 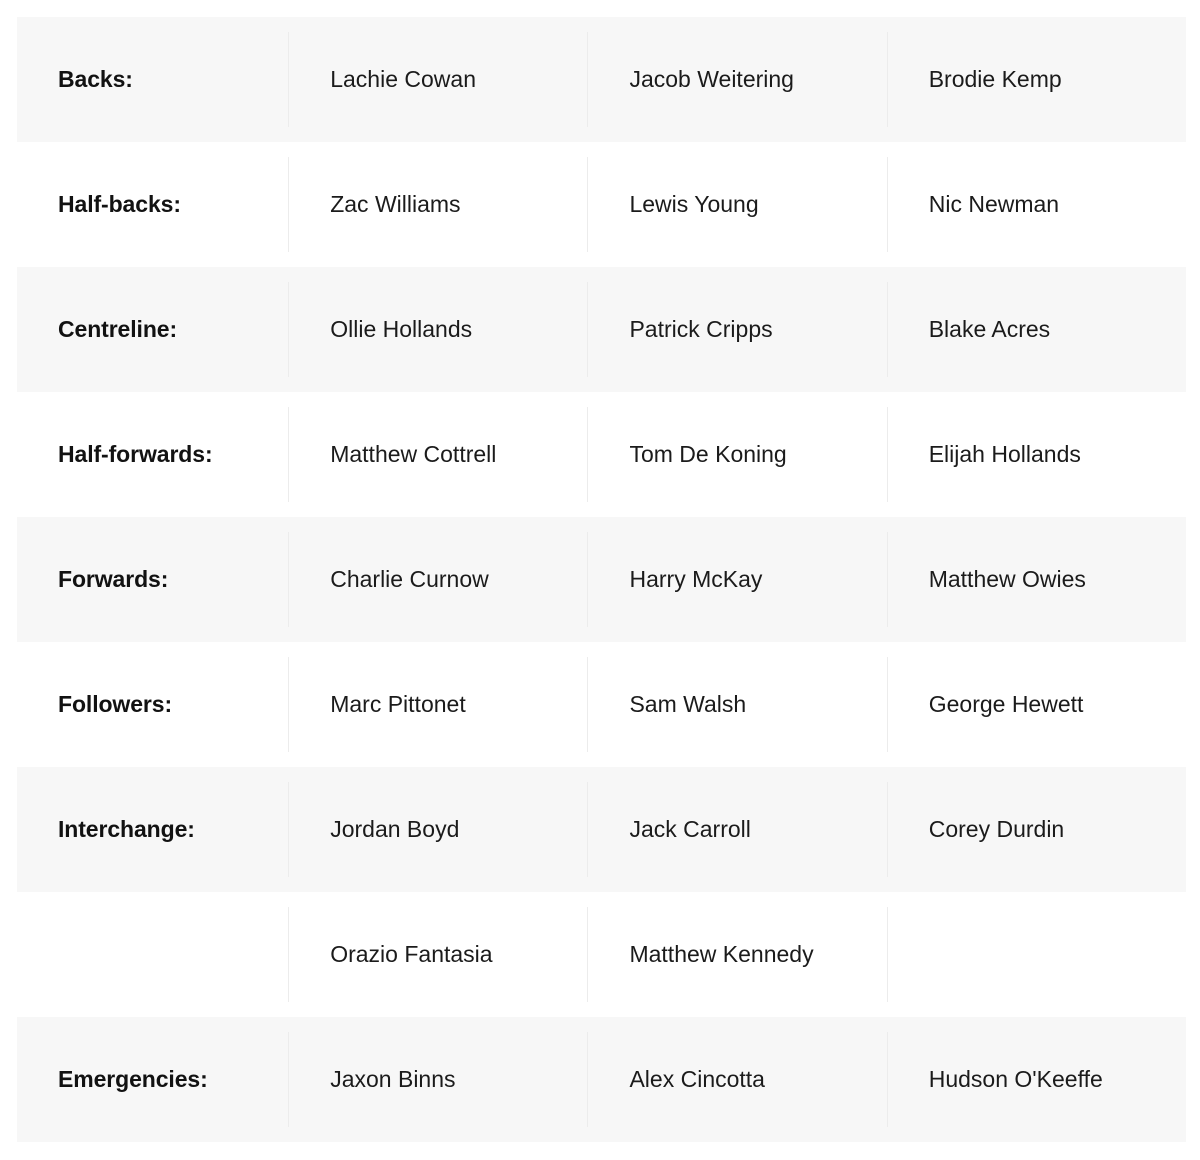 I want to click on player-cell-2: Jacob Weitering, so click(x=737, y=79).